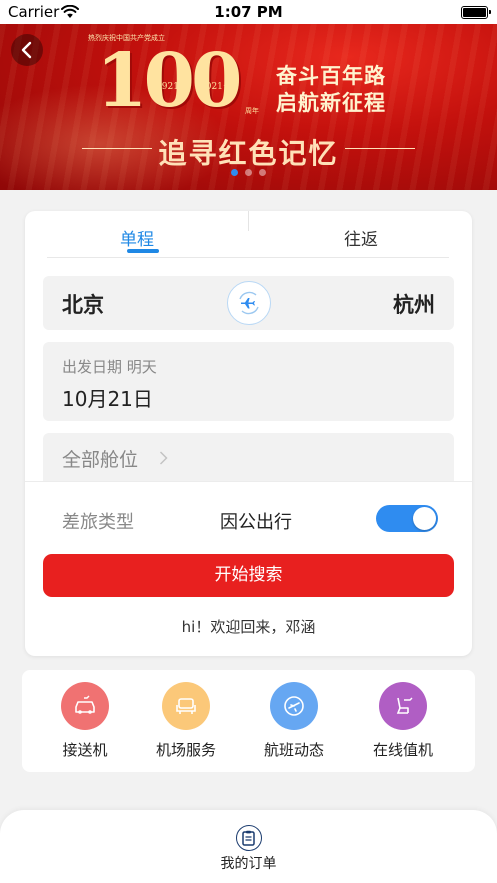  I want to click on tab-underline, so click(248, 257).